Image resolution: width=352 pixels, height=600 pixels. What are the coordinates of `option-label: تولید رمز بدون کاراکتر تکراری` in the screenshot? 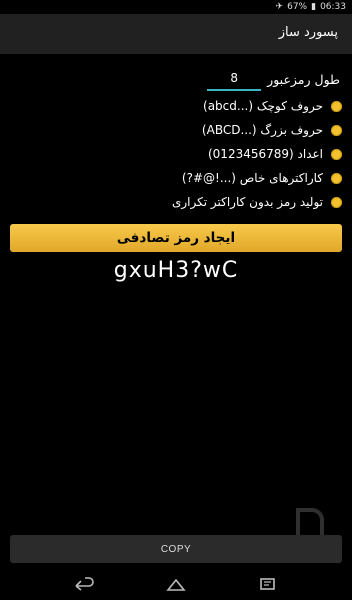 It's located at (247, 202).